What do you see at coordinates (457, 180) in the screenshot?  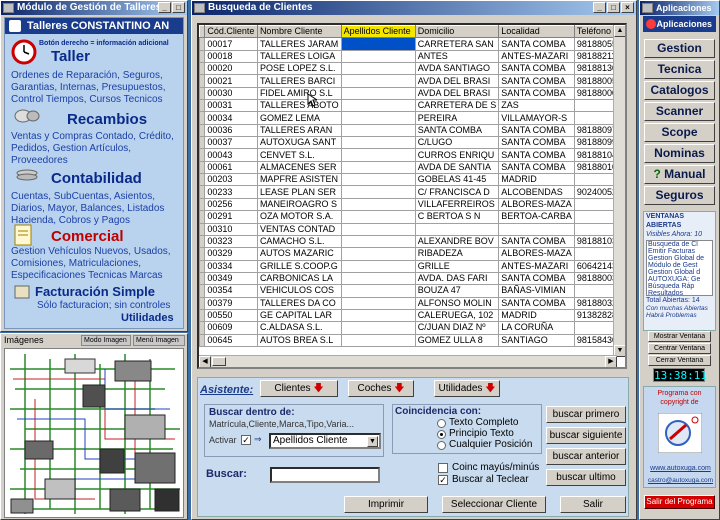 I see `table-cell: GOBELAS 41-45` at bounding box center [457, 180].